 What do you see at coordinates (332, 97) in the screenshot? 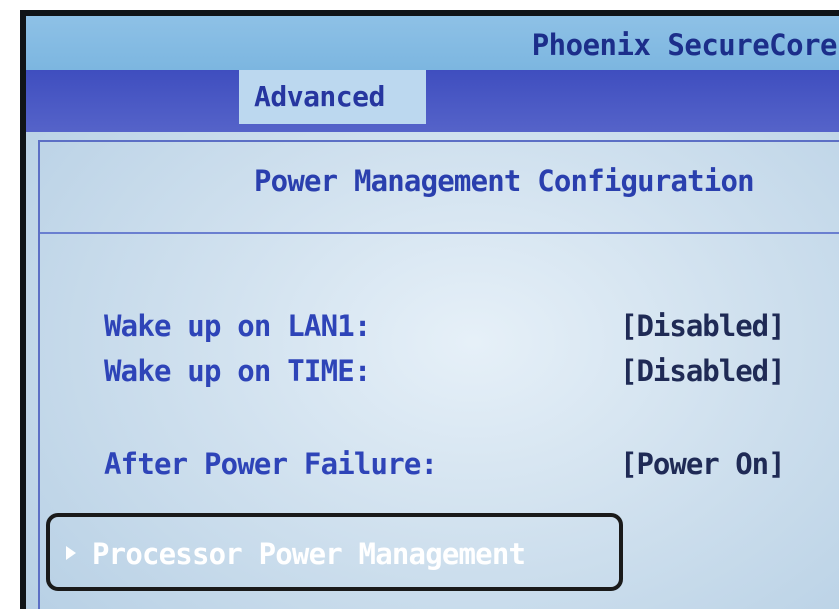
I see `tab-advanced: Advanced` at bounding box center [332, 97].